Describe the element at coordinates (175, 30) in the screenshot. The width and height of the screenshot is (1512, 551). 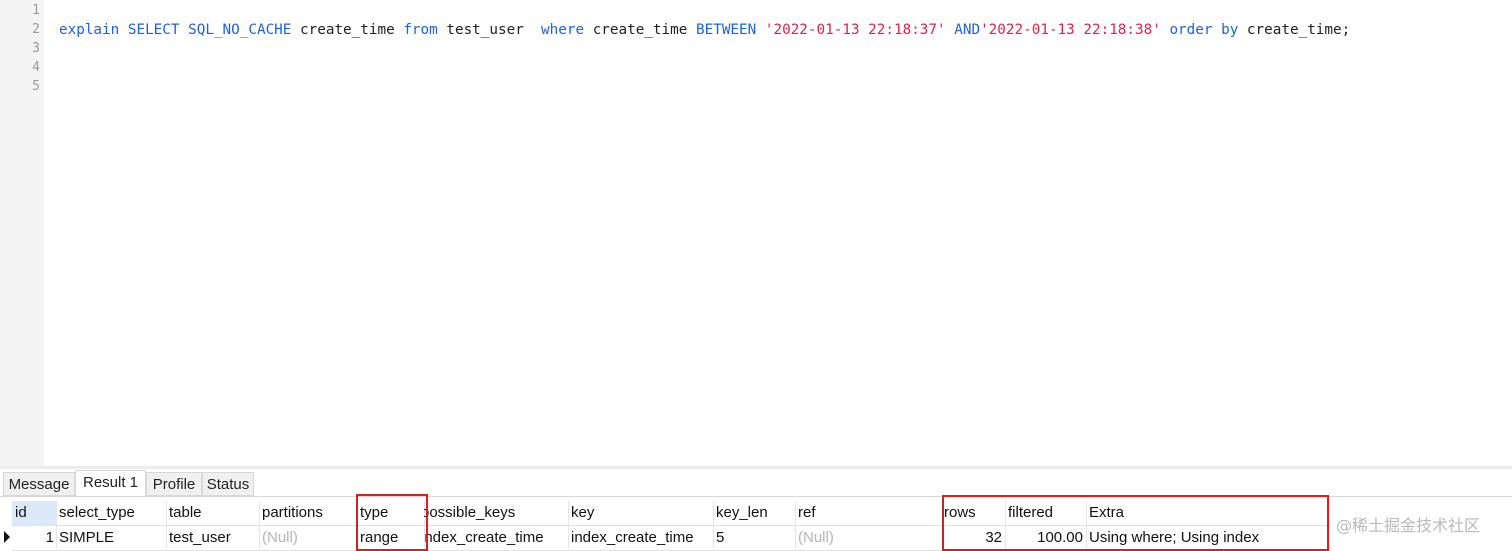
I see `sql-keyword-token: explain SELECT SQL_NO_CACHE` at that location.